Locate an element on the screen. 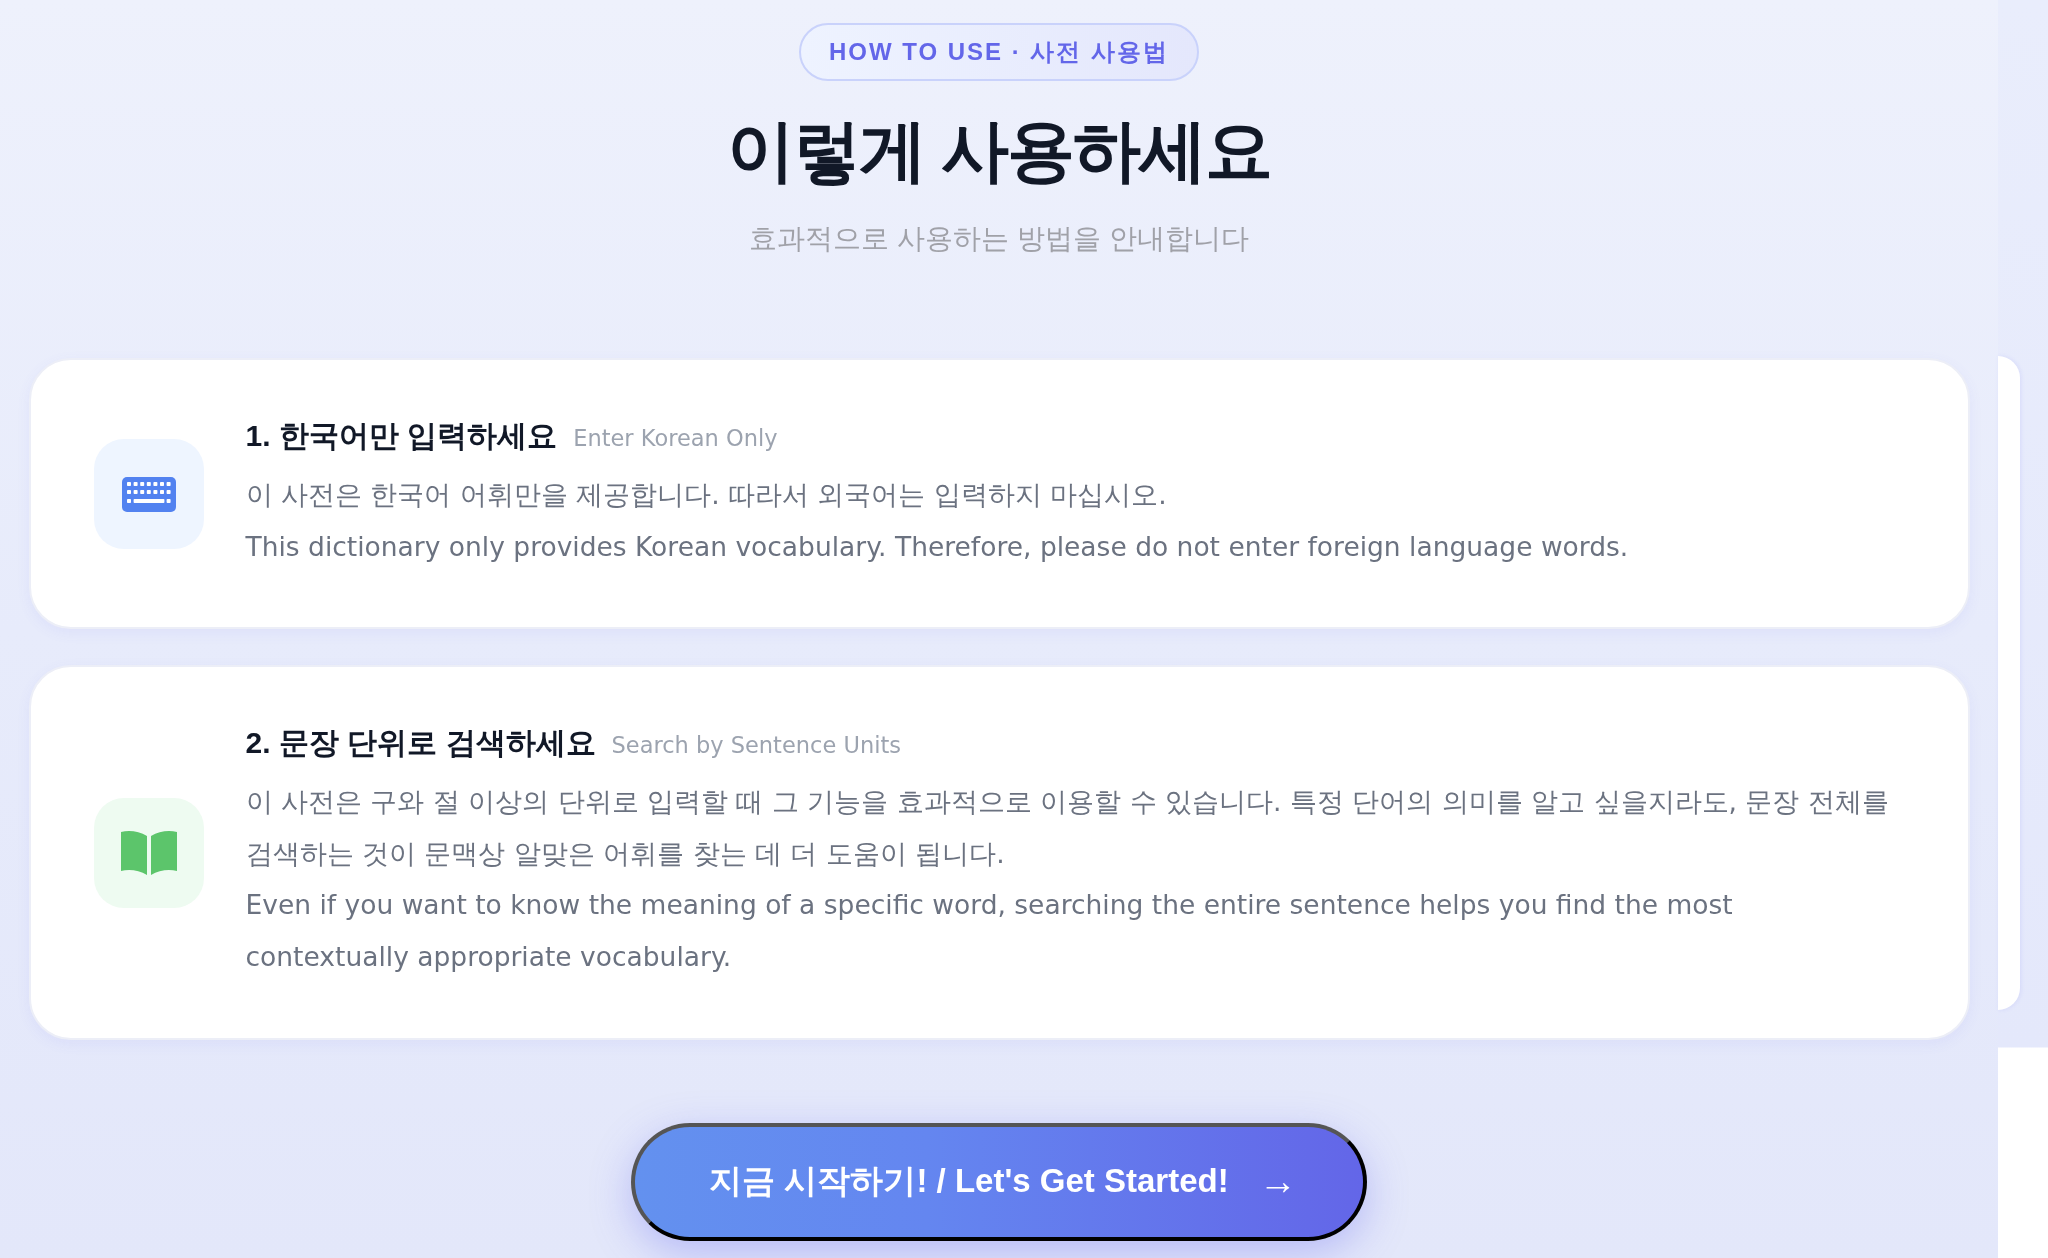  description-text: Even if you want to know the meaning of a specific word, searching the entire sentence helps you find the most contextually appropriate vocabulary. is located at coordinates (989, 931).